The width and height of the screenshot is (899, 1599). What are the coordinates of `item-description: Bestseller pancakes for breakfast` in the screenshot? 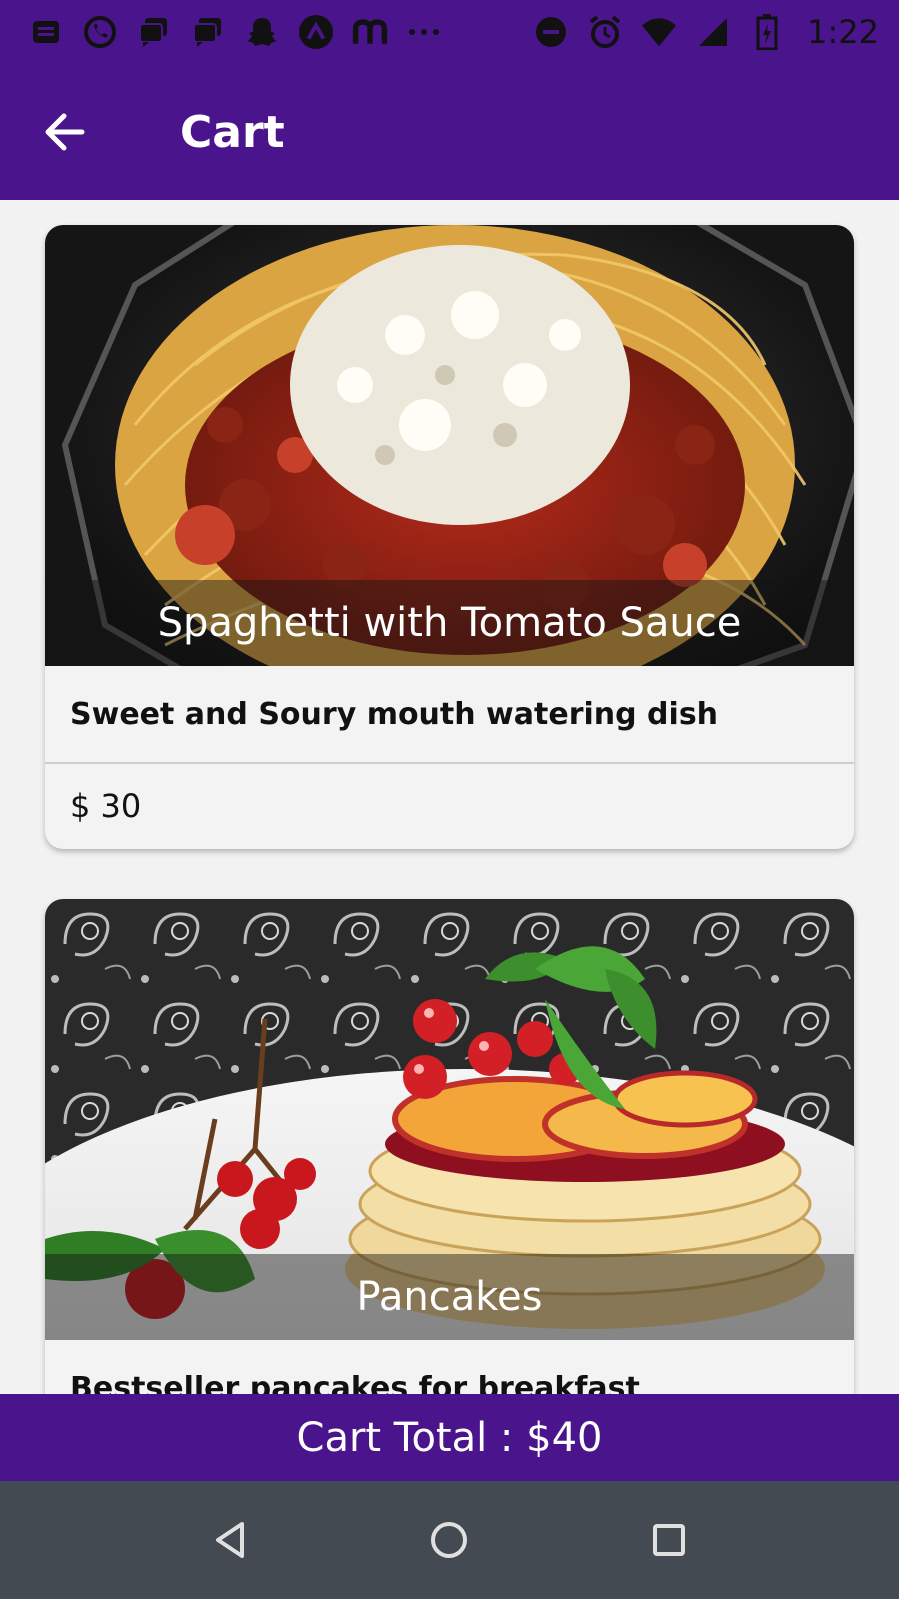 It's located at (449, 1367).